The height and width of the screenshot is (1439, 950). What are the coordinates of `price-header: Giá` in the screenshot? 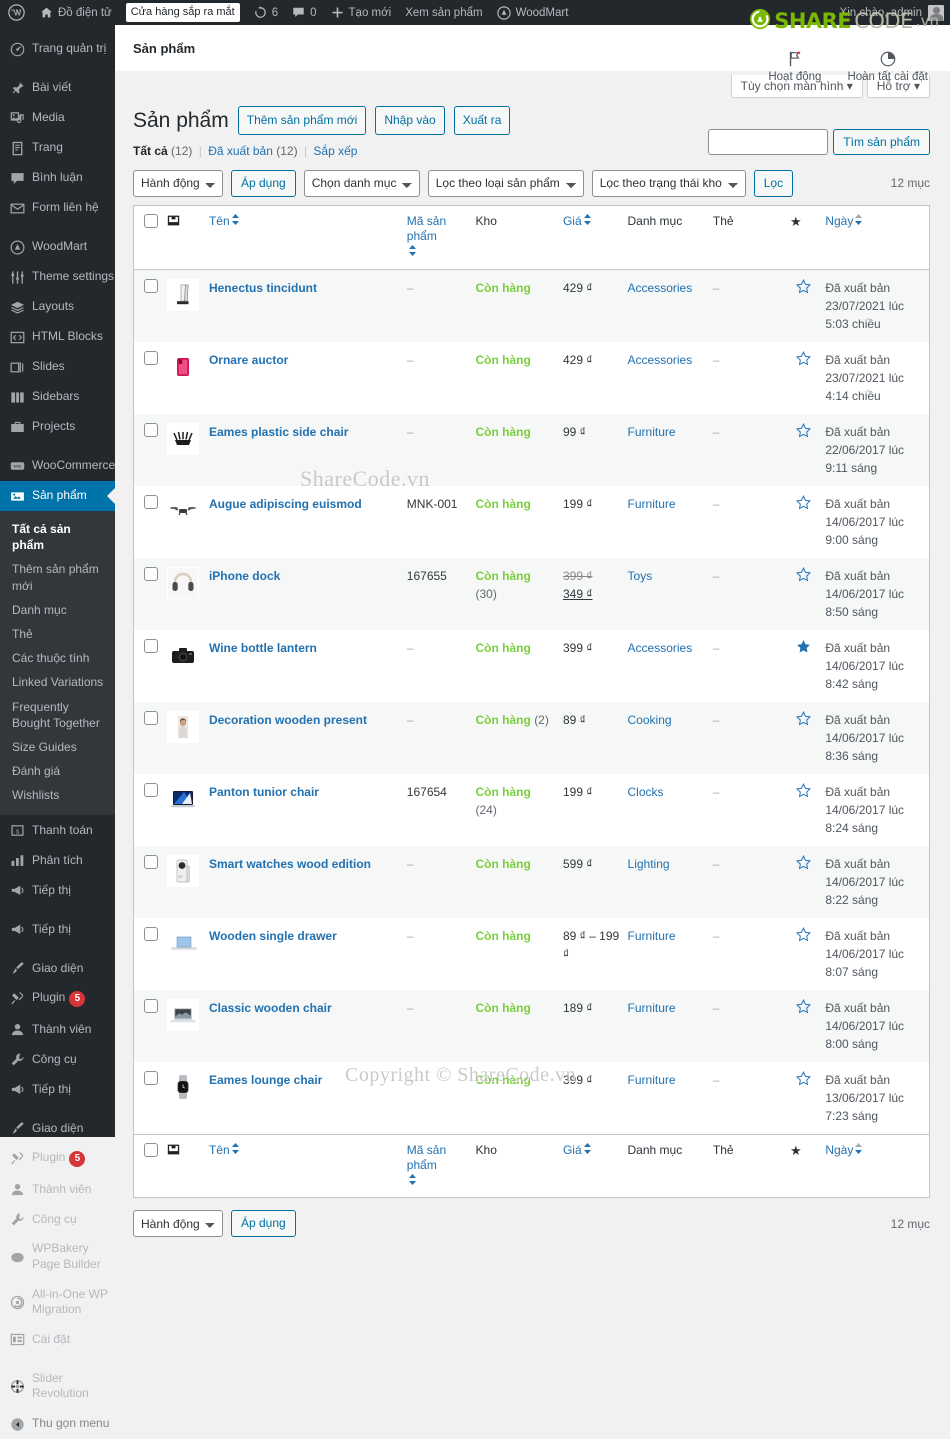 It's located at (595, 237).